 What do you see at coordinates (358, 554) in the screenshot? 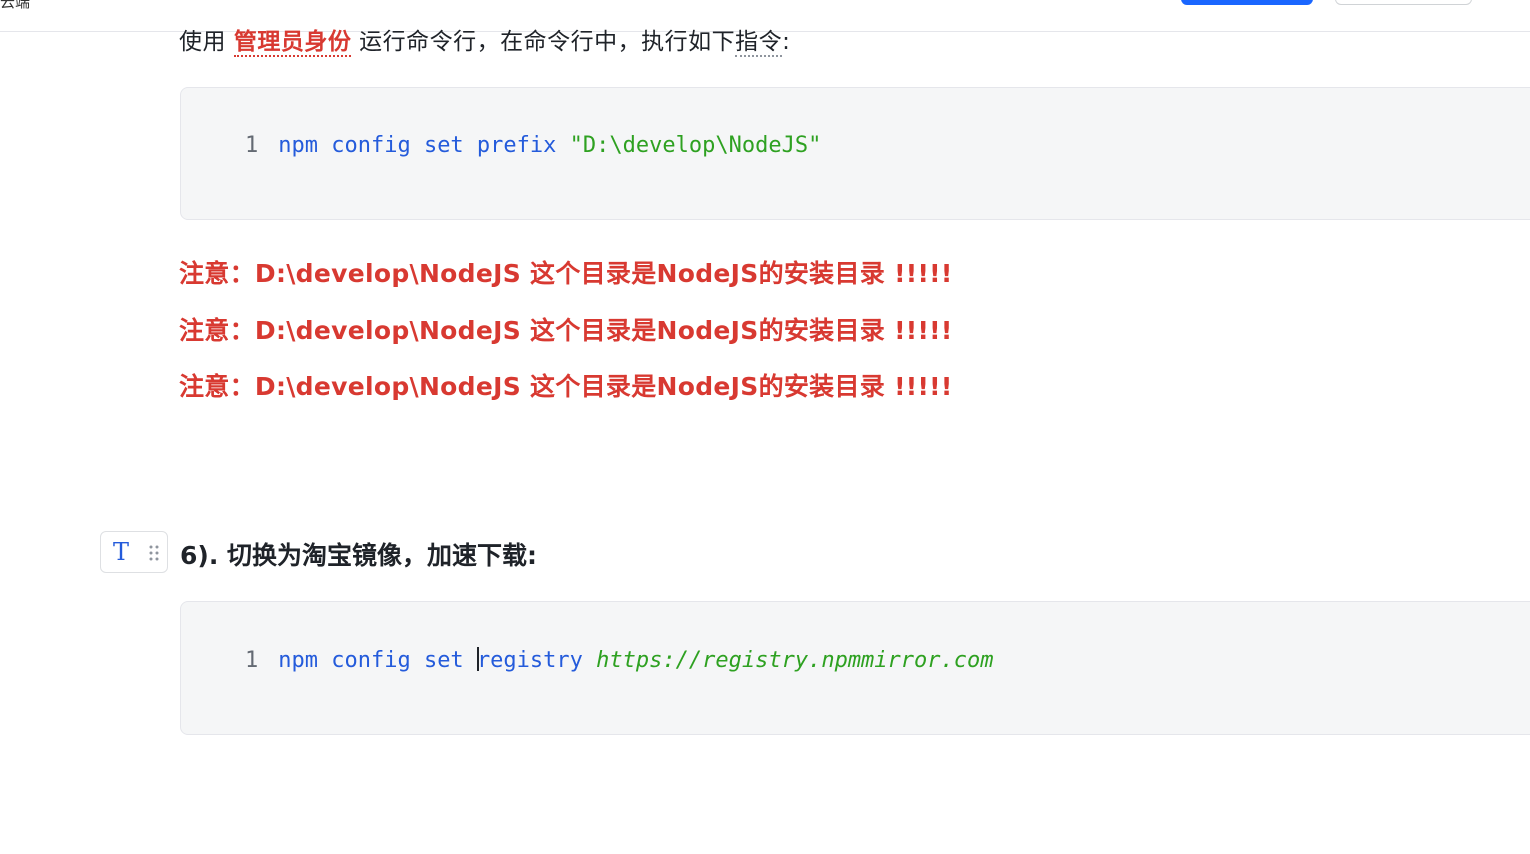
I see `section-heading: 6). 切换为淘宝镜像，加速下载:` at bounding box center [358, 554].